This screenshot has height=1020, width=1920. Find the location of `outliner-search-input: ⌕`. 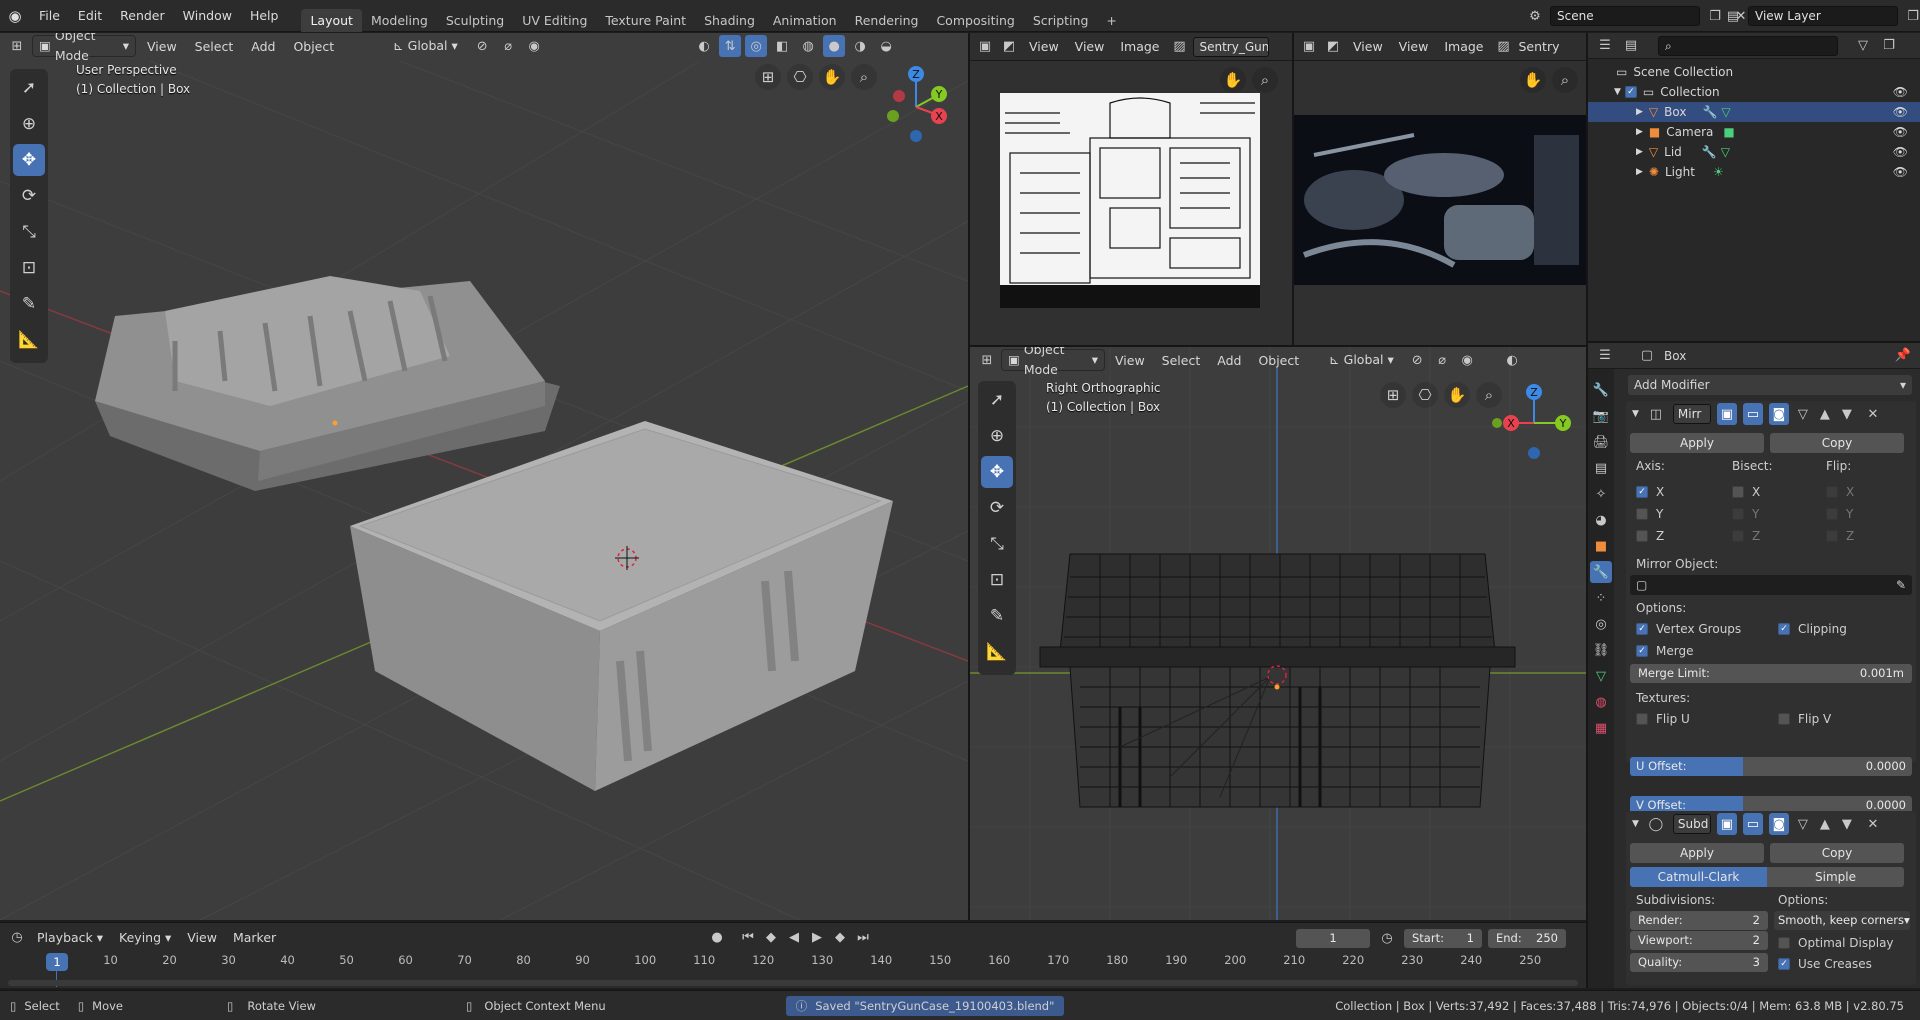

outliner-search-input: ⌕ is located at coordinates (1748, 45).